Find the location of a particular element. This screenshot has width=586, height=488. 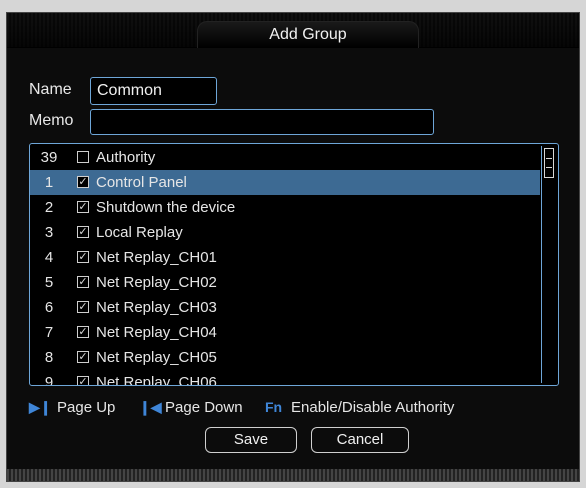

item-number: 6 is located at coordinates (49, 307).